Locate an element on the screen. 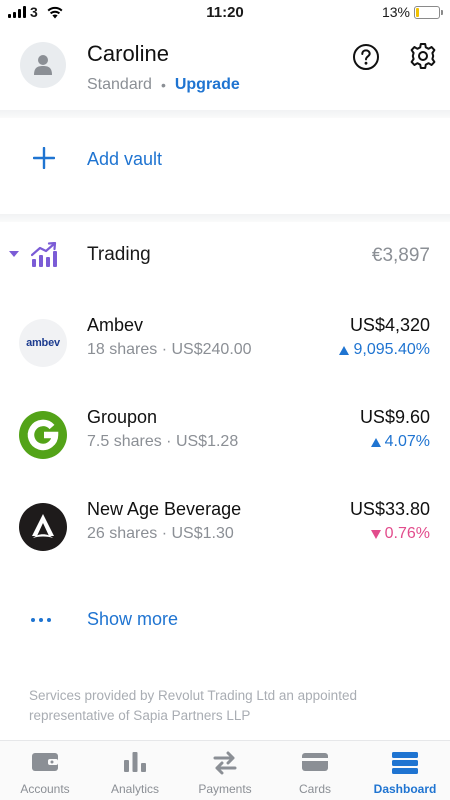 The height and width of the screenshot is (800, 450). holding-name: New Age Beverage is located at coordinates (164, 509).